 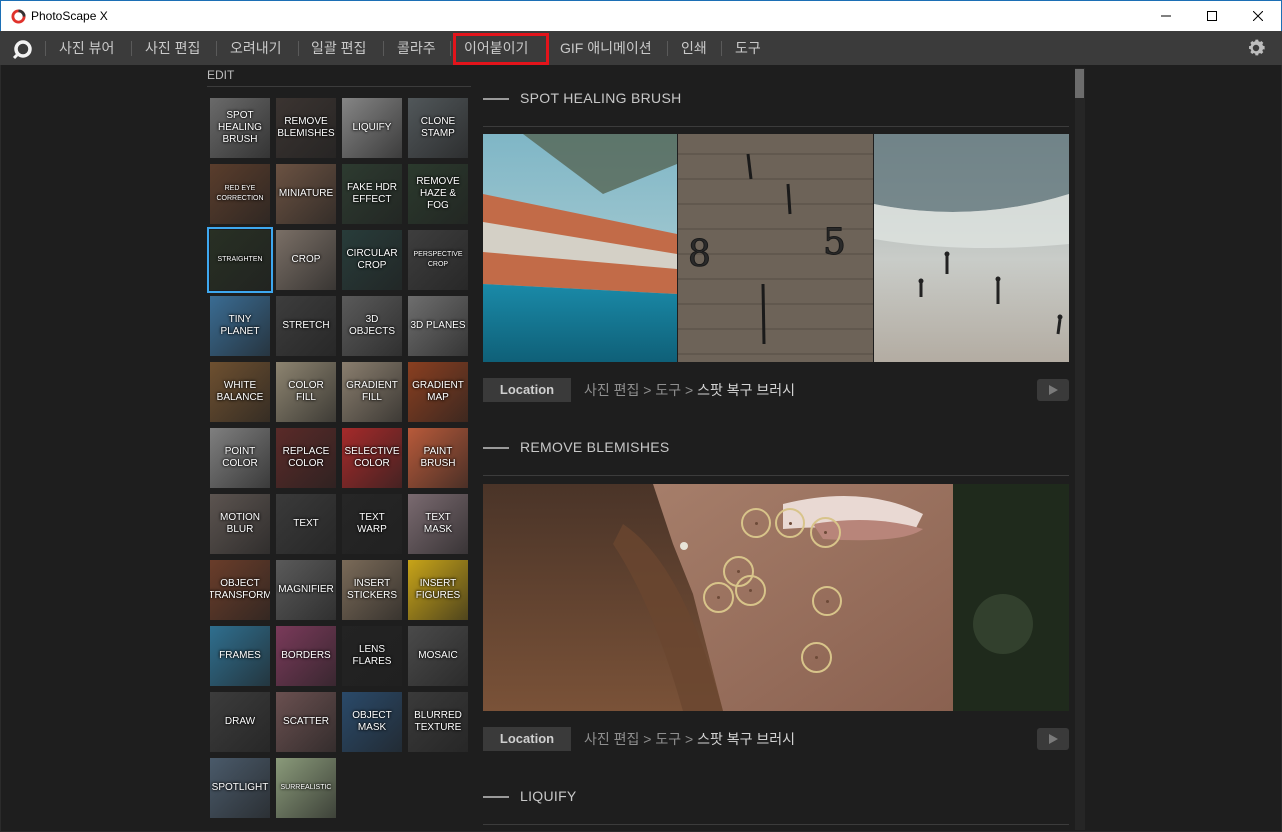 I want to click on tool-tile-clone-stamp: CLONE STAMP, so click(x=438, y=128).